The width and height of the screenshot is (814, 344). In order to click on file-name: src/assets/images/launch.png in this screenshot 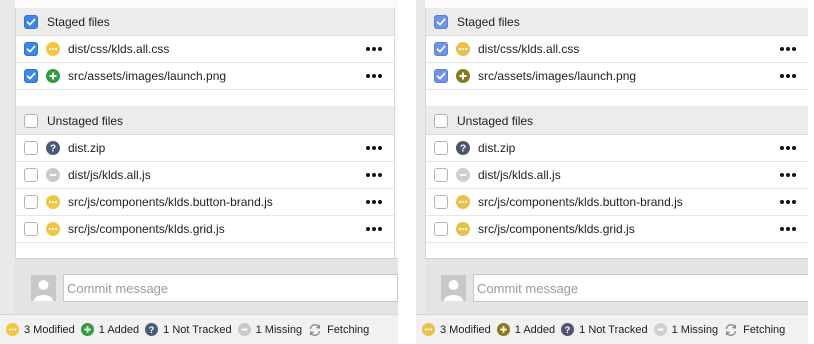, I will do `click(557, 76)`.